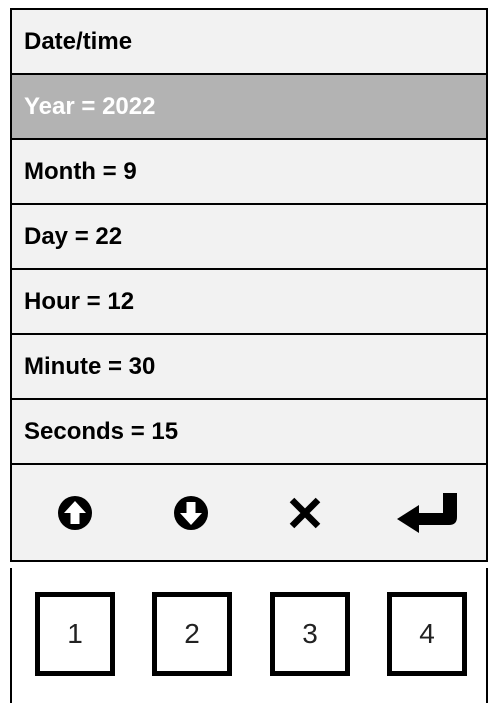 This screenshot has height=703, width=494. I want to click on key-2-label: 2, so click(192, 633).